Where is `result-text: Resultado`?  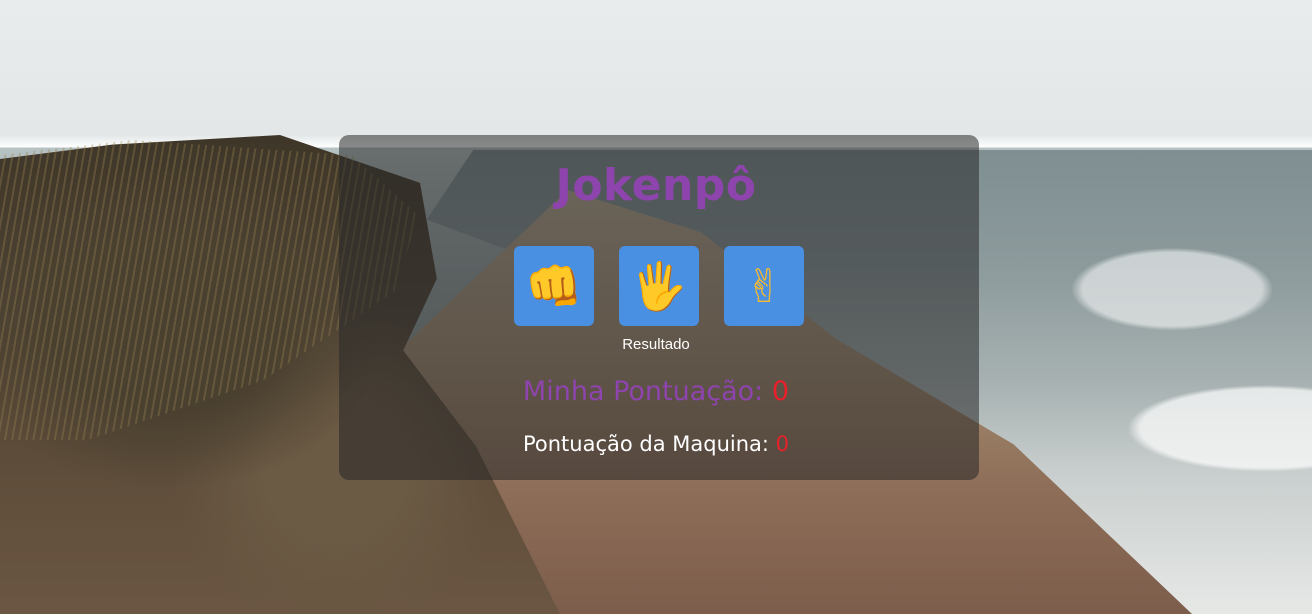
result-text: Resultado is located at coordinates (656, 344).